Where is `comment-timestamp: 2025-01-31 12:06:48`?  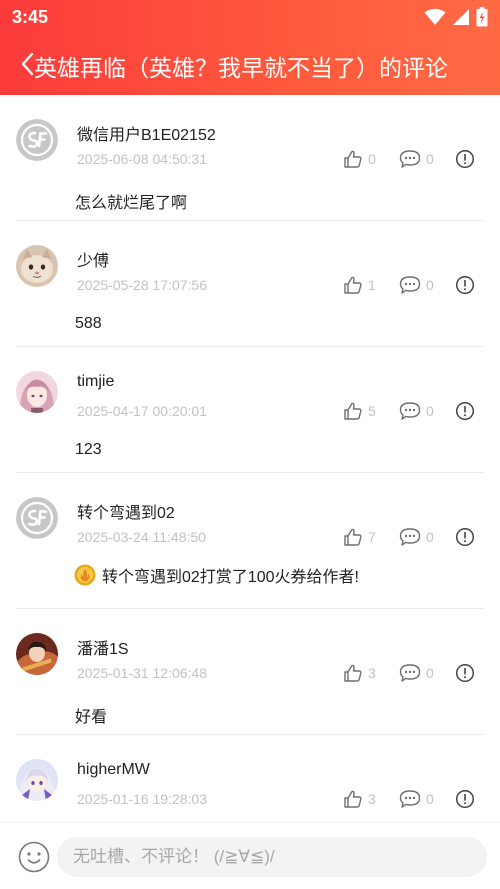 comment-timestamp: 2025-01-31 12:06:48 is located at coordinates (142, 673).